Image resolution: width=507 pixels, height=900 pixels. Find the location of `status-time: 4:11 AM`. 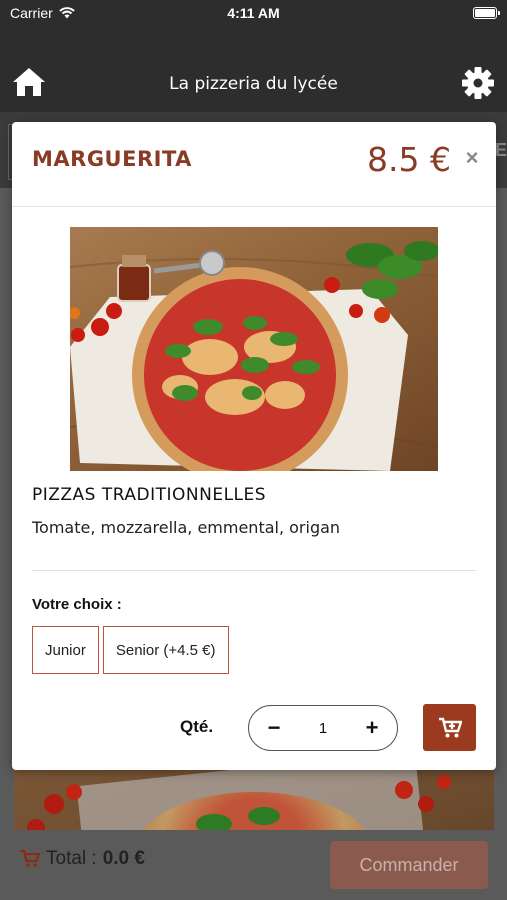

status-time: 4:11 AM is located at coordinates (253, 13).